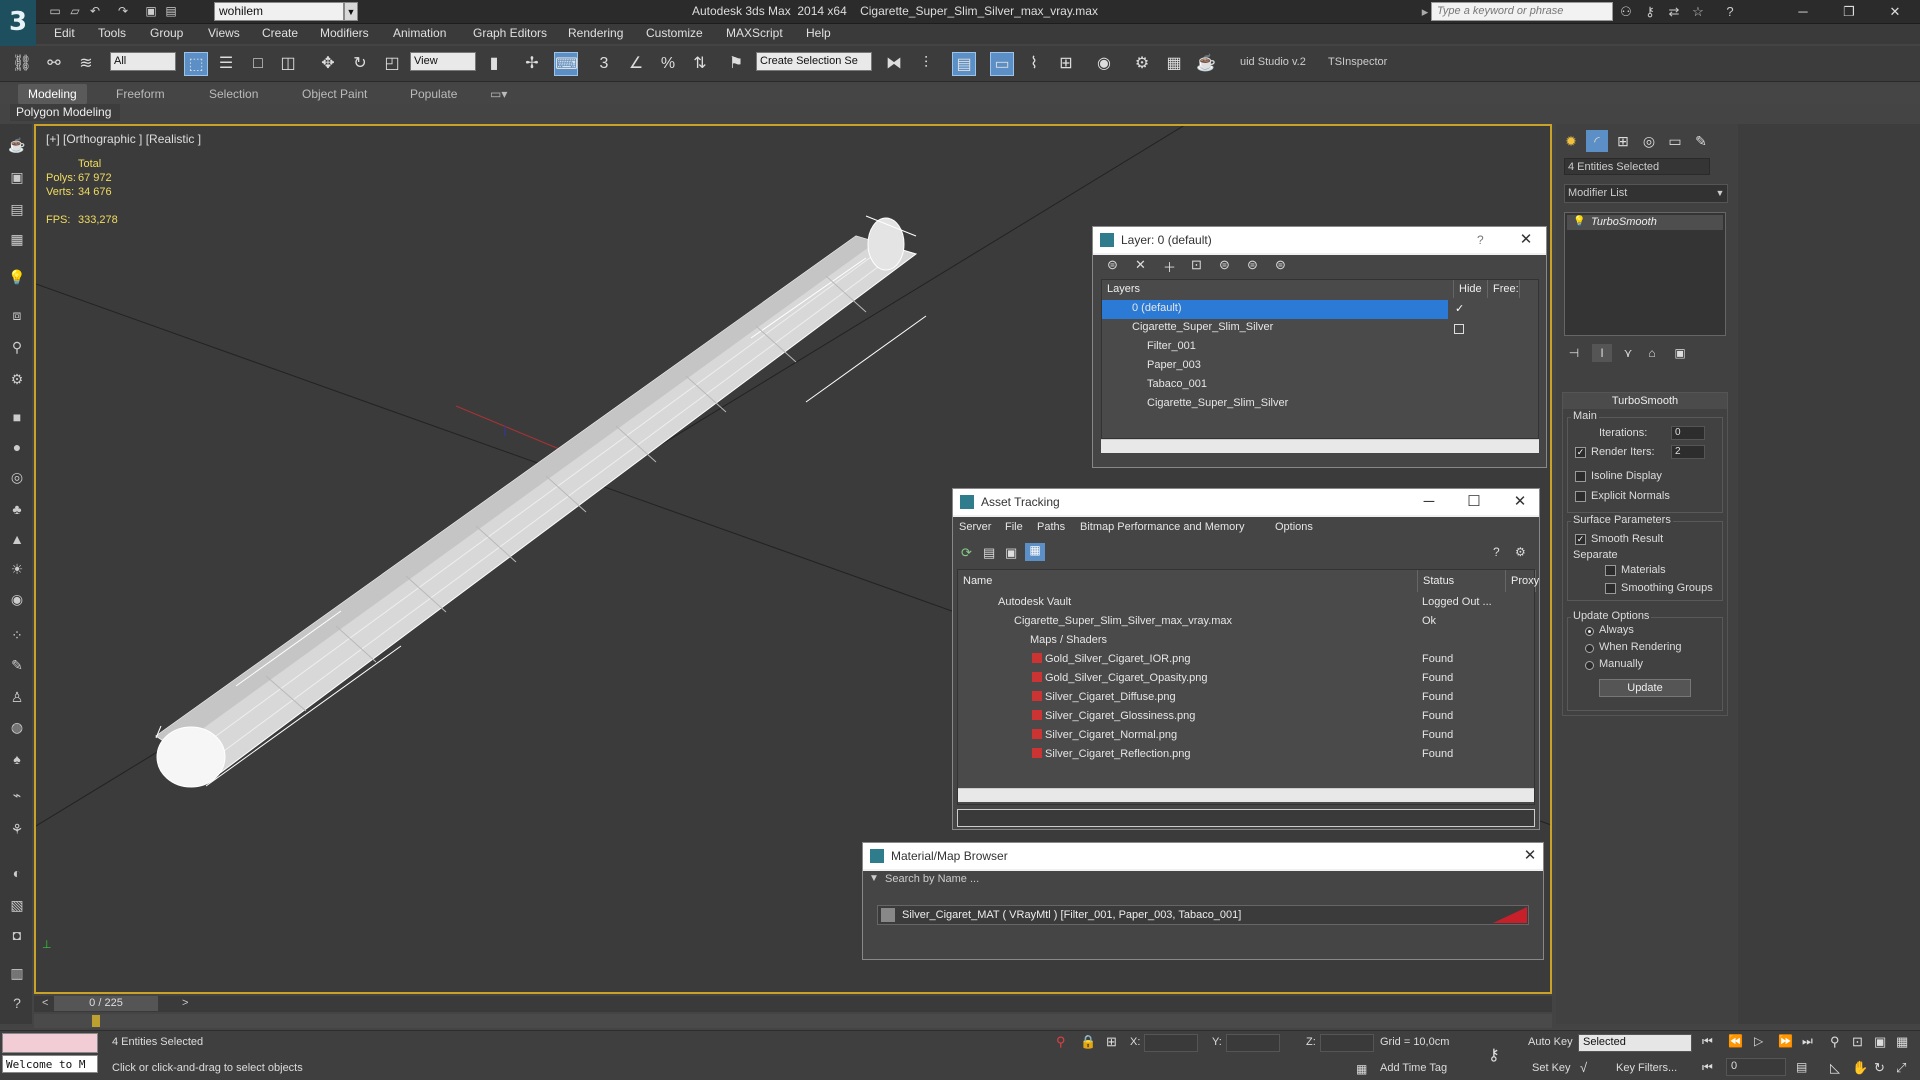 This screenshot has width=1920, height=1080. I want to click on lightbulb-icon: 💡, so click(1579, 221).